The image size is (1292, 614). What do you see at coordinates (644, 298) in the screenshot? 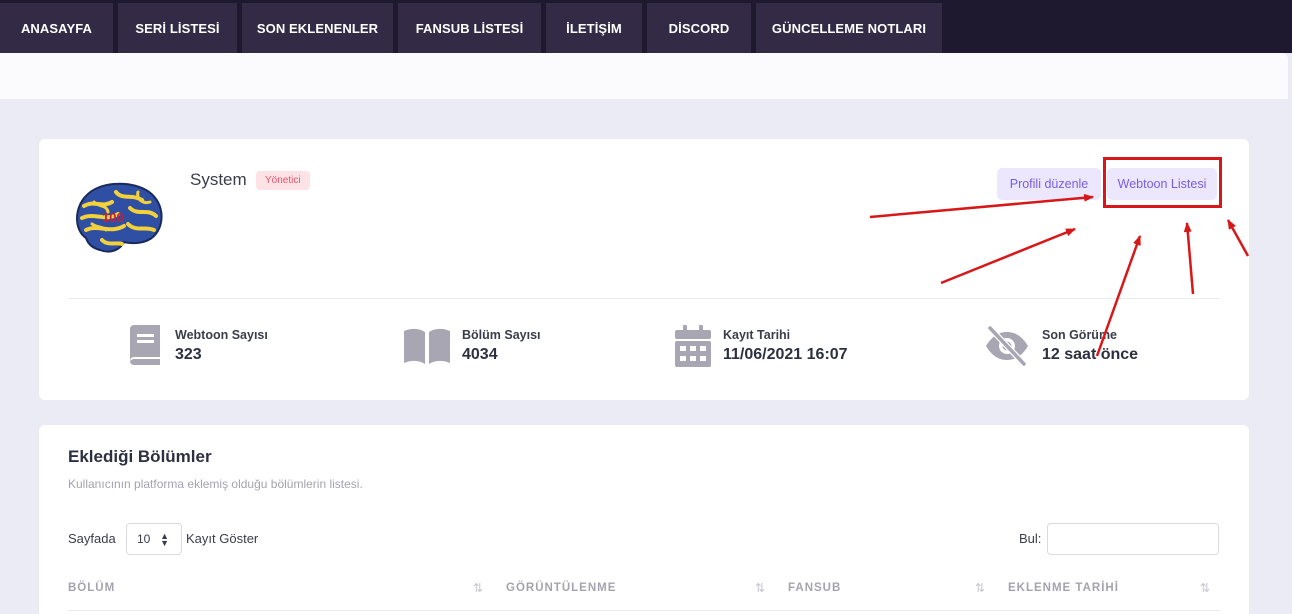
I see `card-divider` at bounding box center [644, 298].